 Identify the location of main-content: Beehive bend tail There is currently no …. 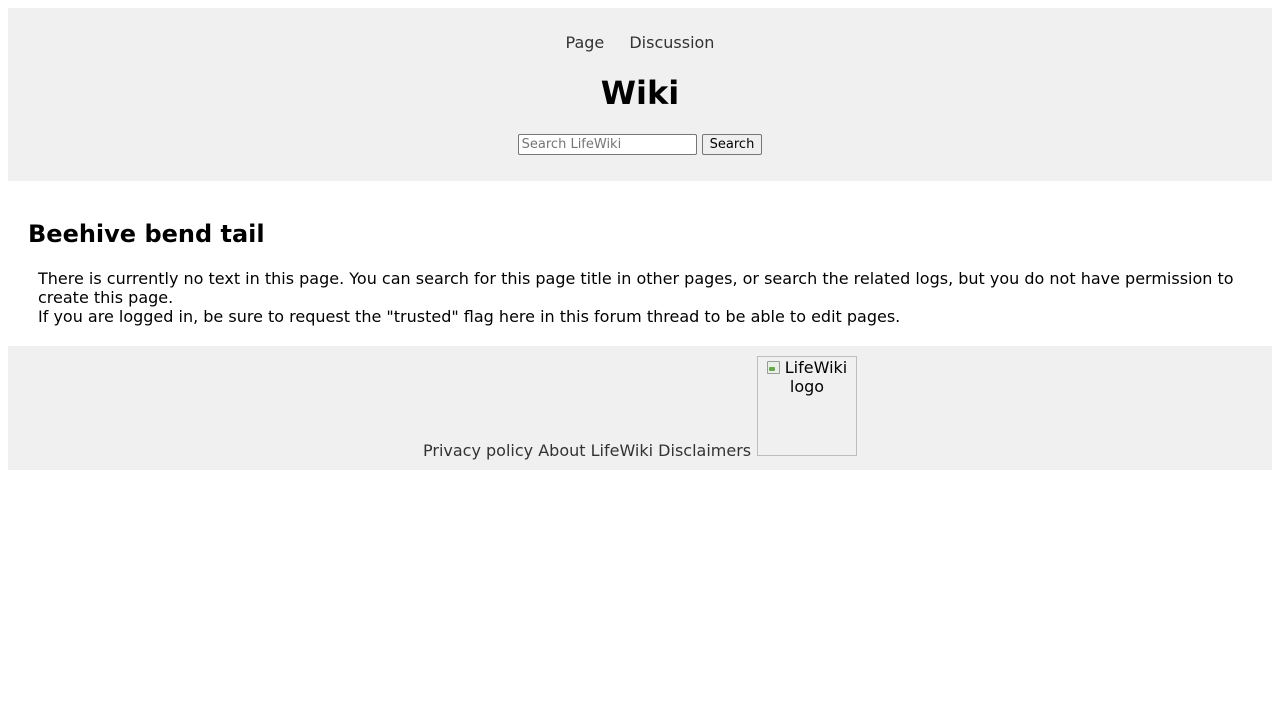
(640, 272).